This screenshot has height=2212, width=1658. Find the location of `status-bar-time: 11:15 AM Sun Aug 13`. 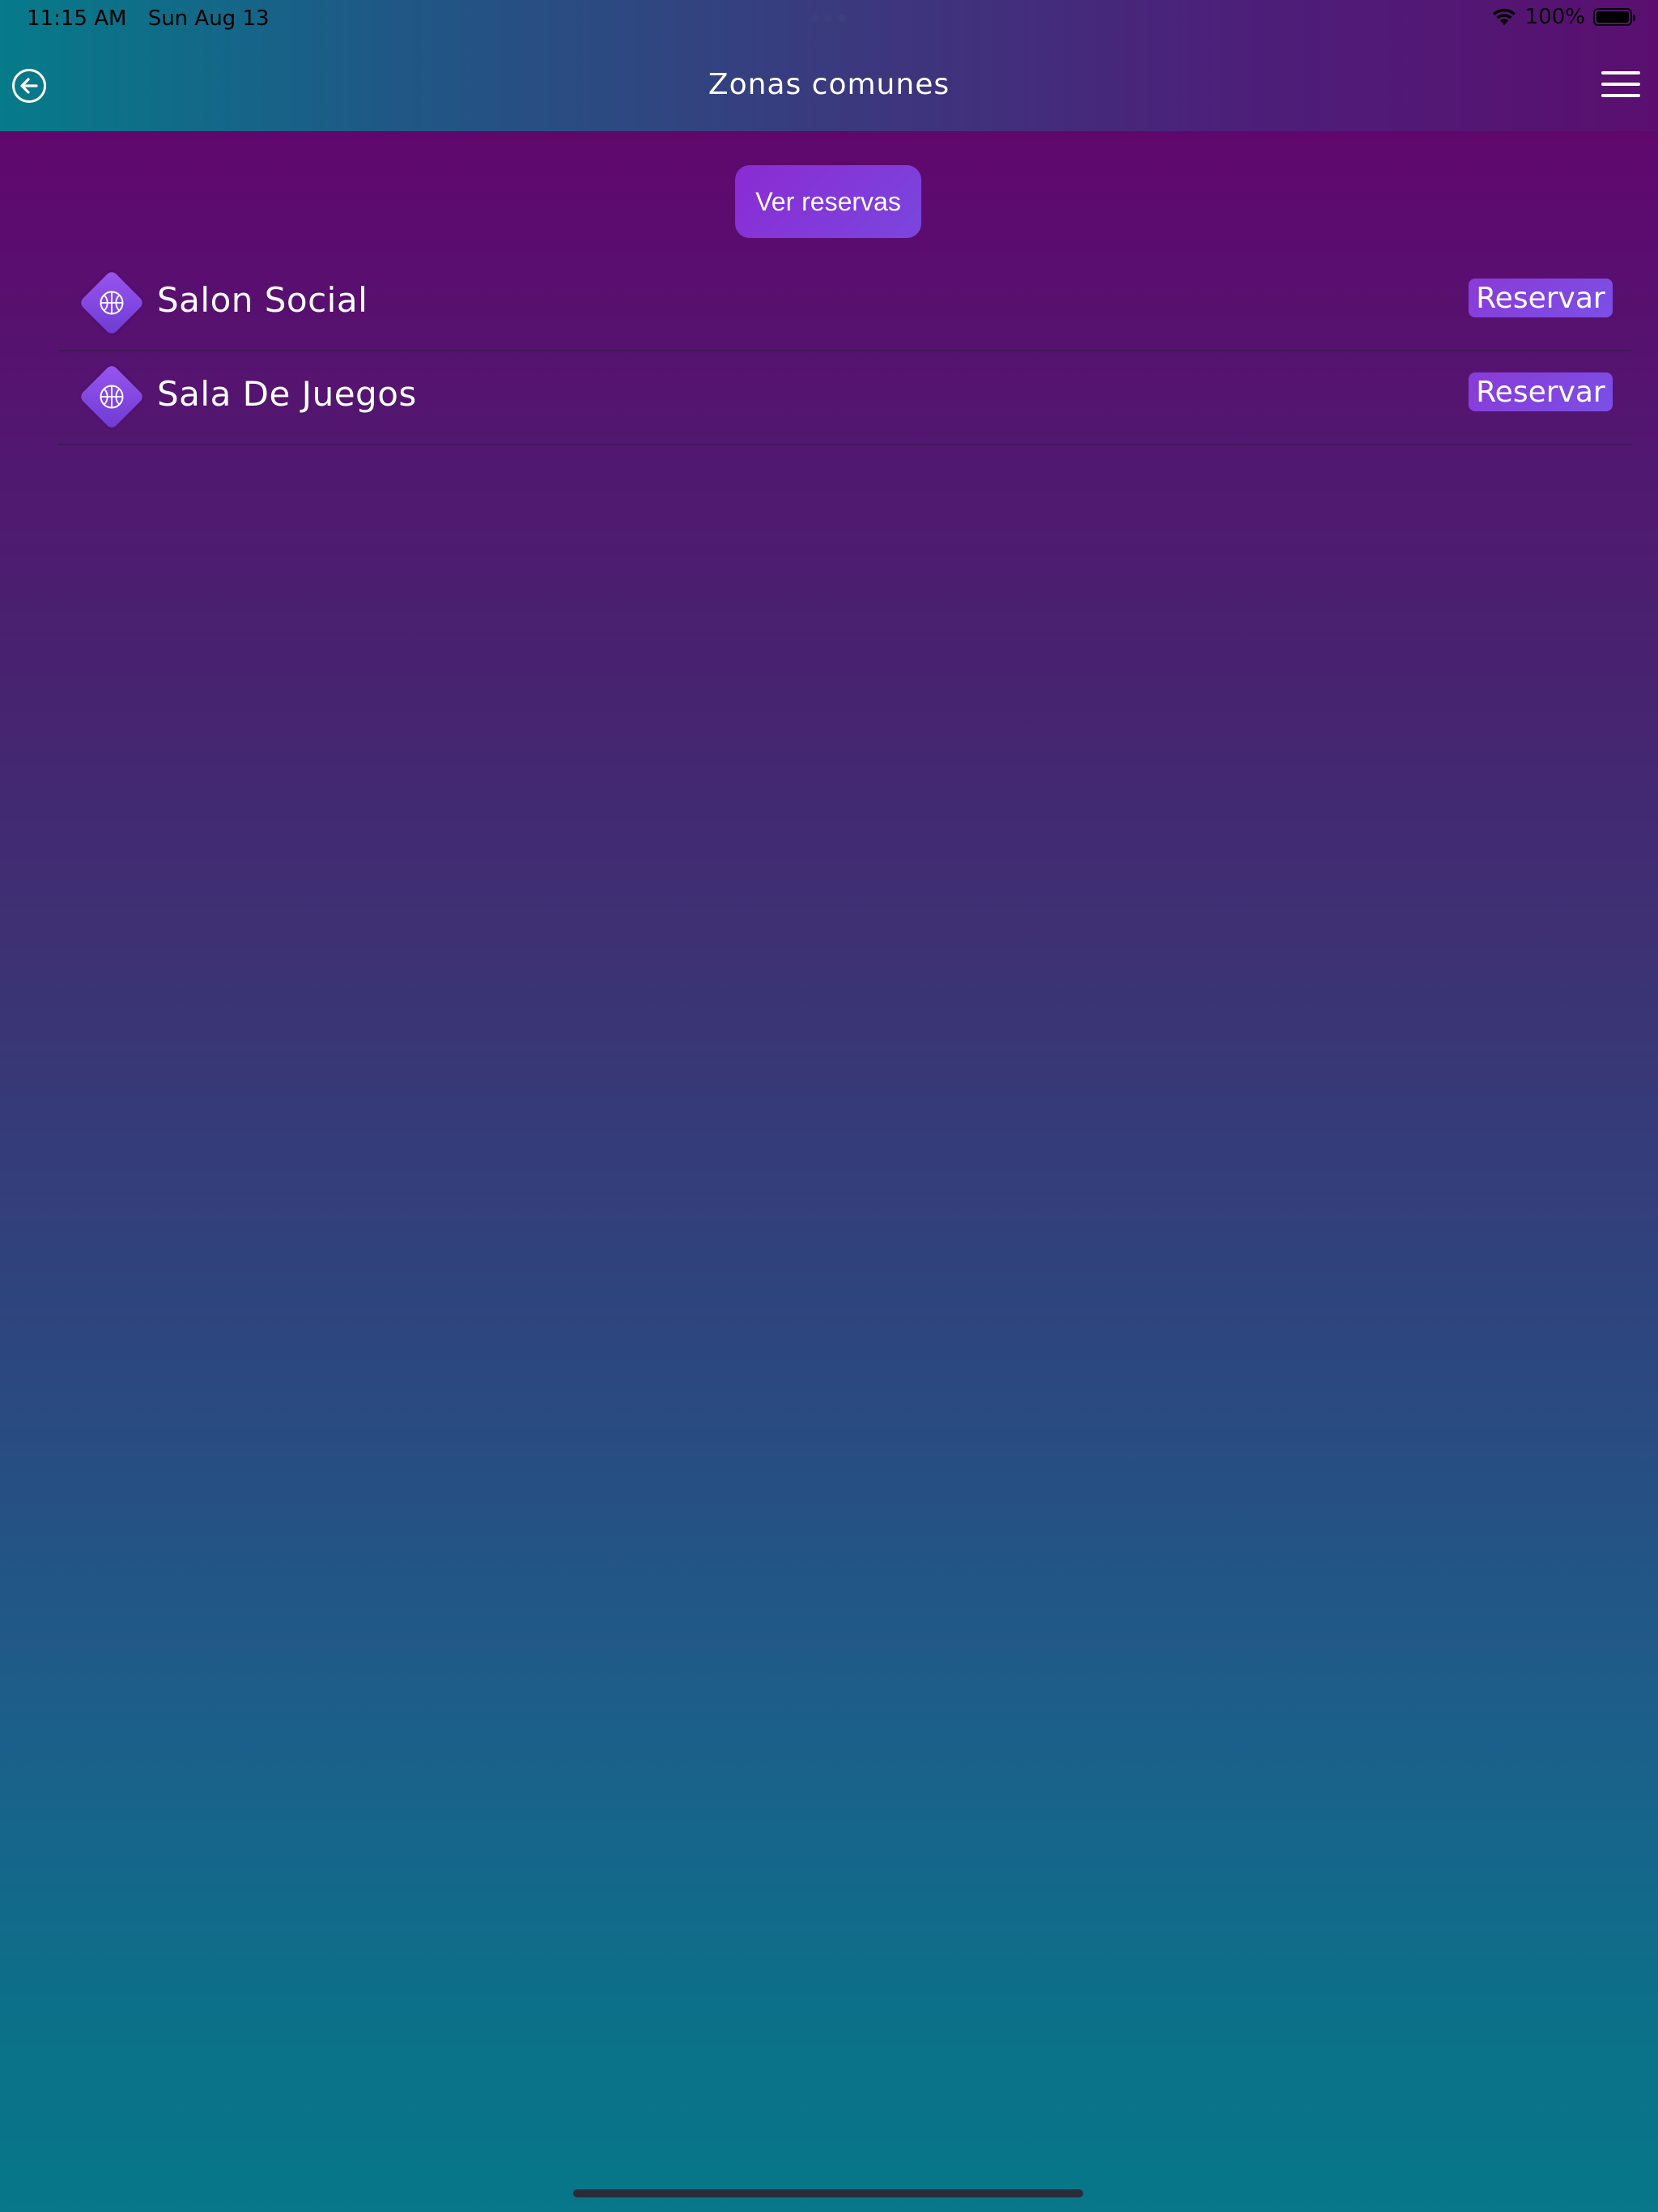

status-bar-time: 11:15 AM Sun Aug 13 is located at coordinates (155, 19).